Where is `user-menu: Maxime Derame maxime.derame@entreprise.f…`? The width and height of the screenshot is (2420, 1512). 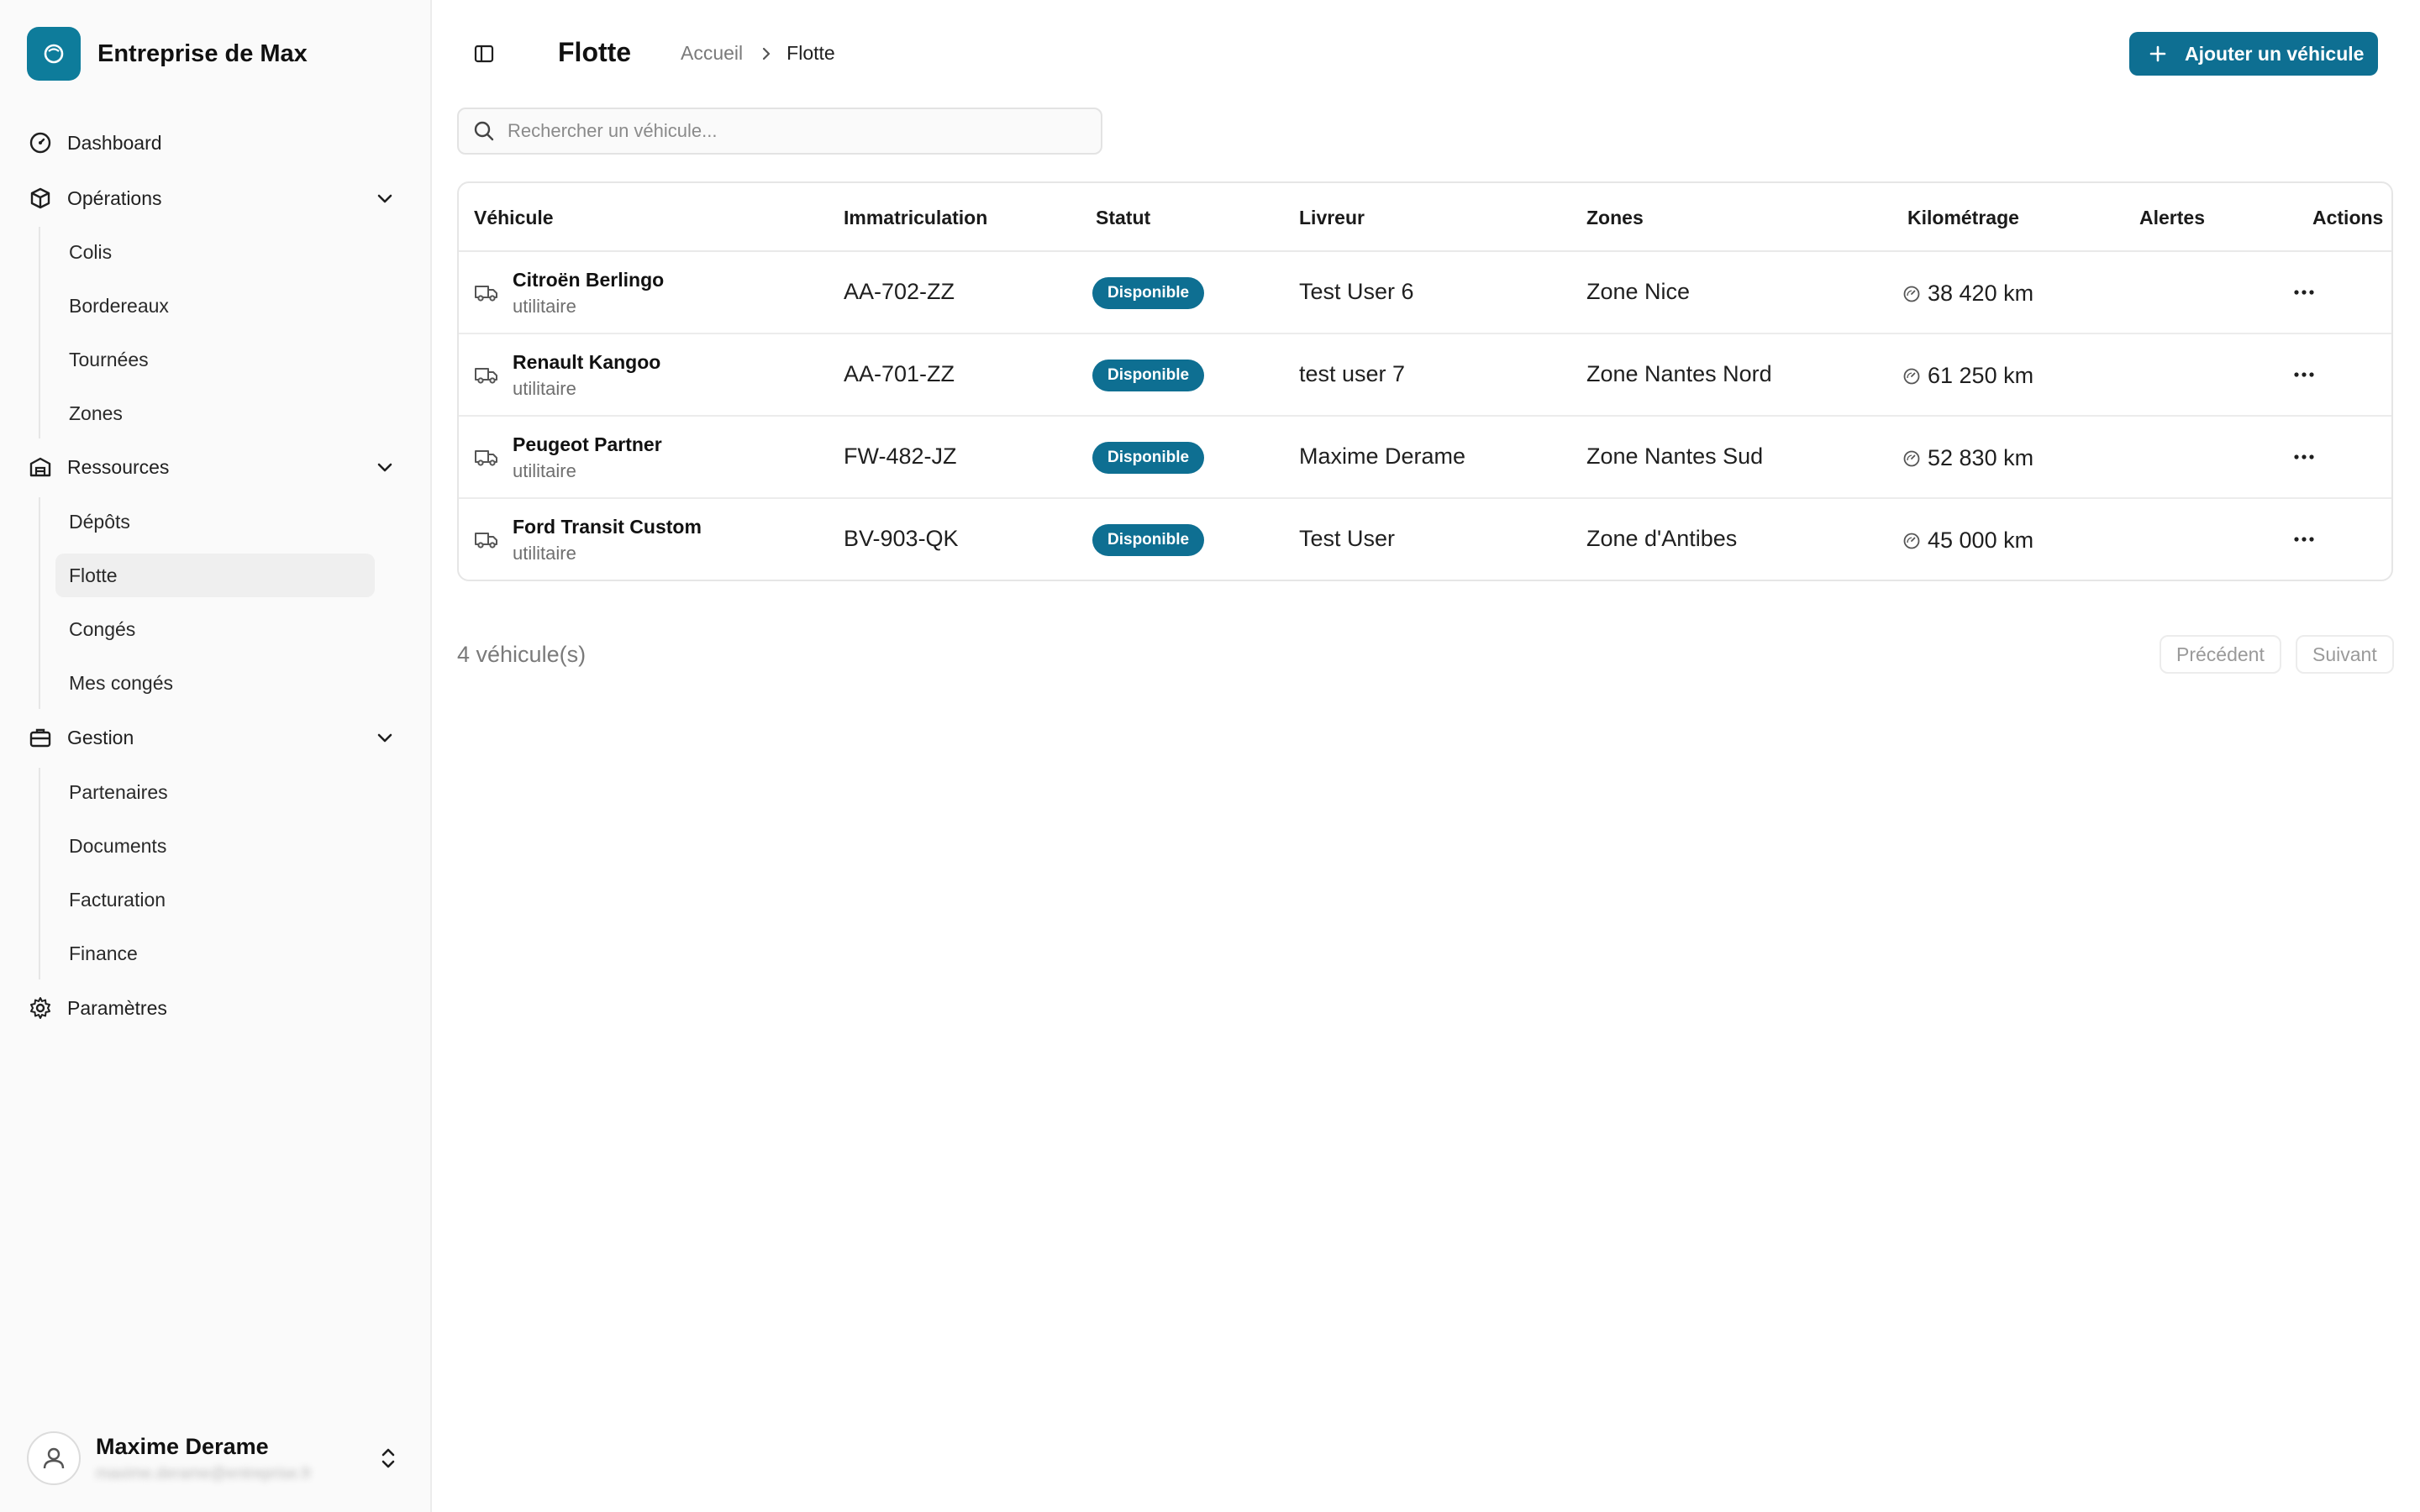
user-menu: Maxime Derame maxime.derame@entreprise.f… is located at coordinates (217, 1458).